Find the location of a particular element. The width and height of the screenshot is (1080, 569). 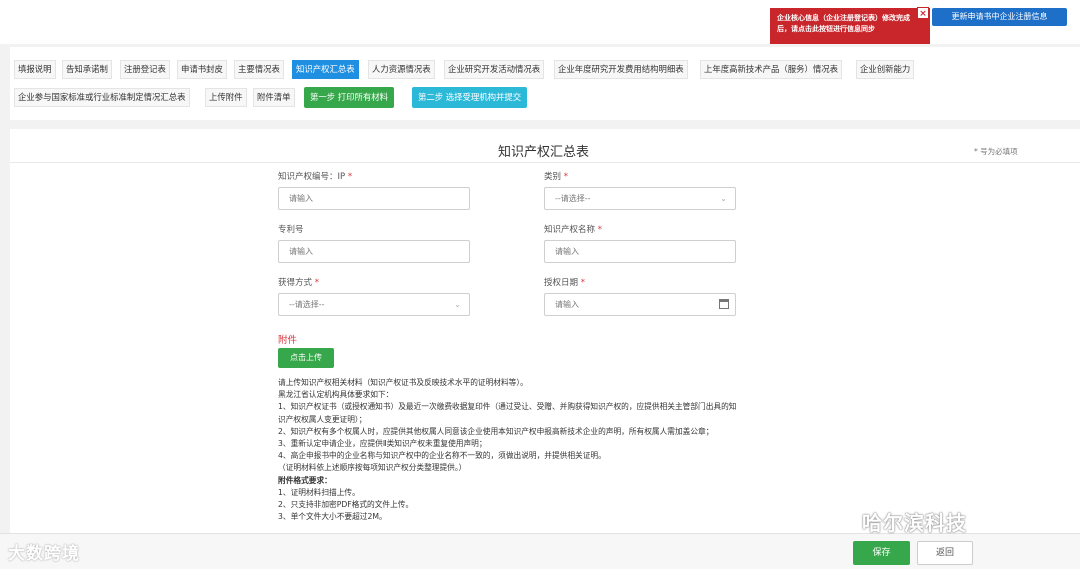

note-line: 黑龙江省认定机构具体要求如下： is located at coordinates (336, 395).